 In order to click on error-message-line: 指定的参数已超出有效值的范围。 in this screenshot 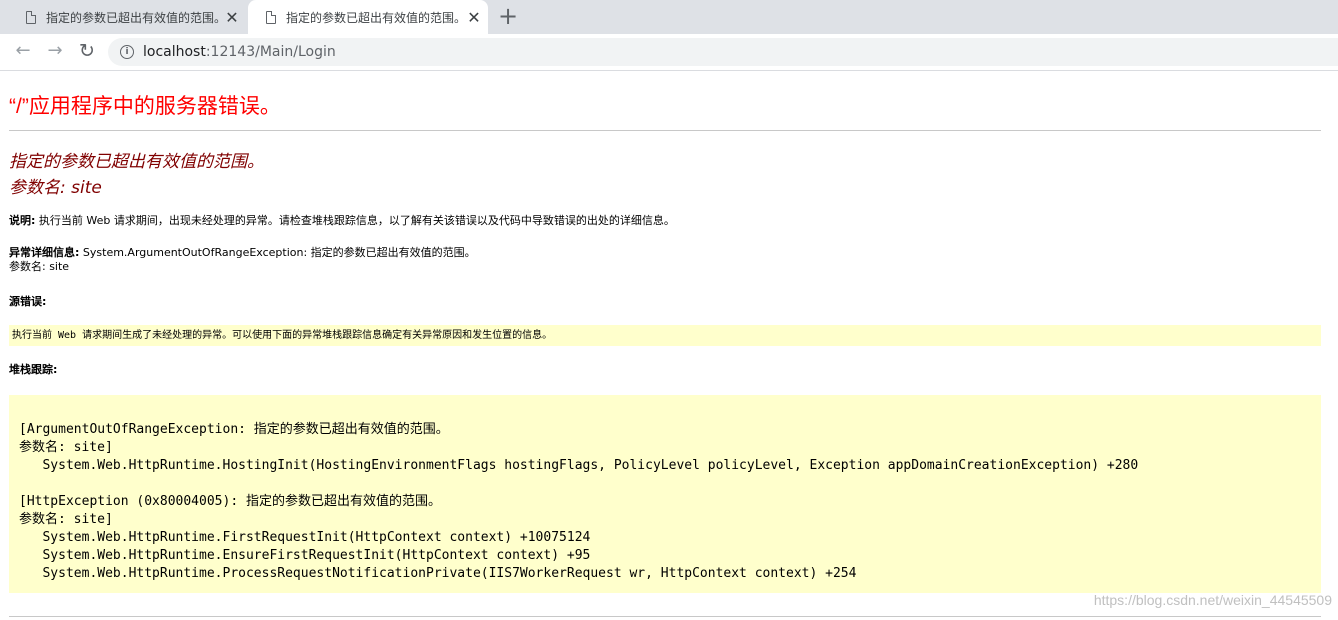, I will do `click(136, 162)`.